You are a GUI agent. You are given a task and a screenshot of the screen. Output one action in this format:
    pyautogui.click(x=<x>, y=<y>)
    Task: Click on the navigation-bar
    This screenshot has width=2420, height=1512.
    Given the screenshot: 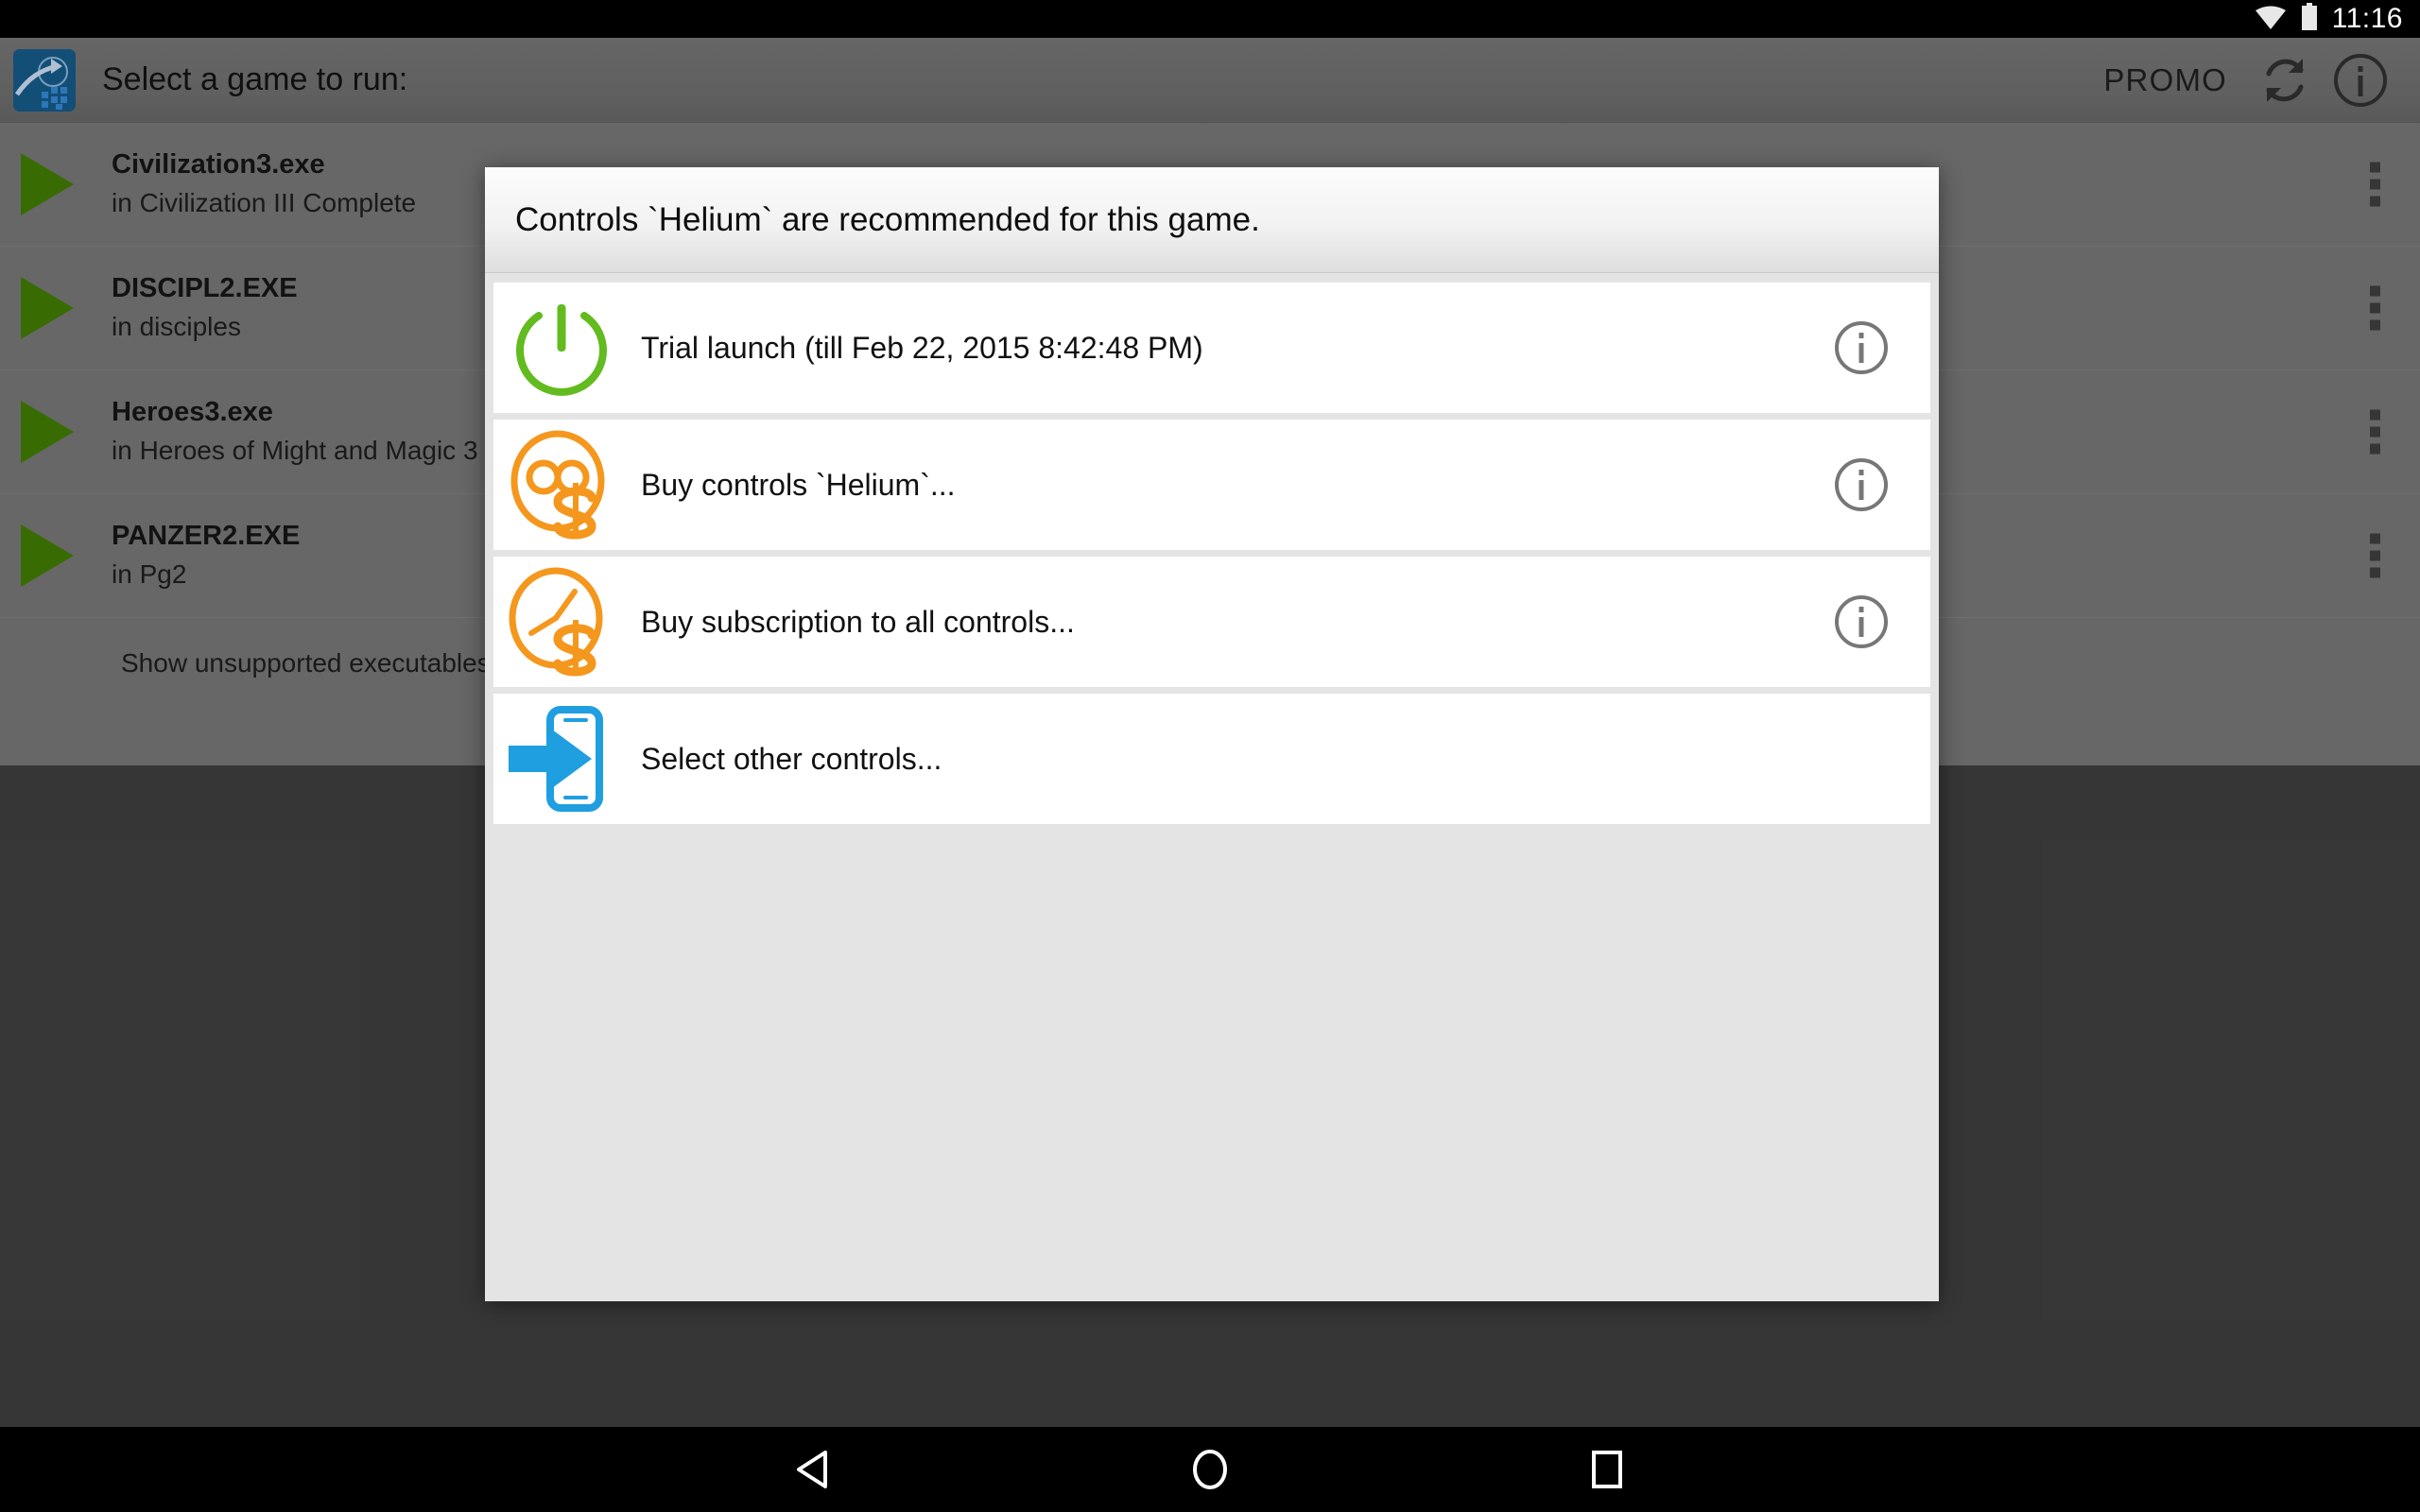 What is the action you would take?
    pyautogui.click(x=1210, y=1469)
    